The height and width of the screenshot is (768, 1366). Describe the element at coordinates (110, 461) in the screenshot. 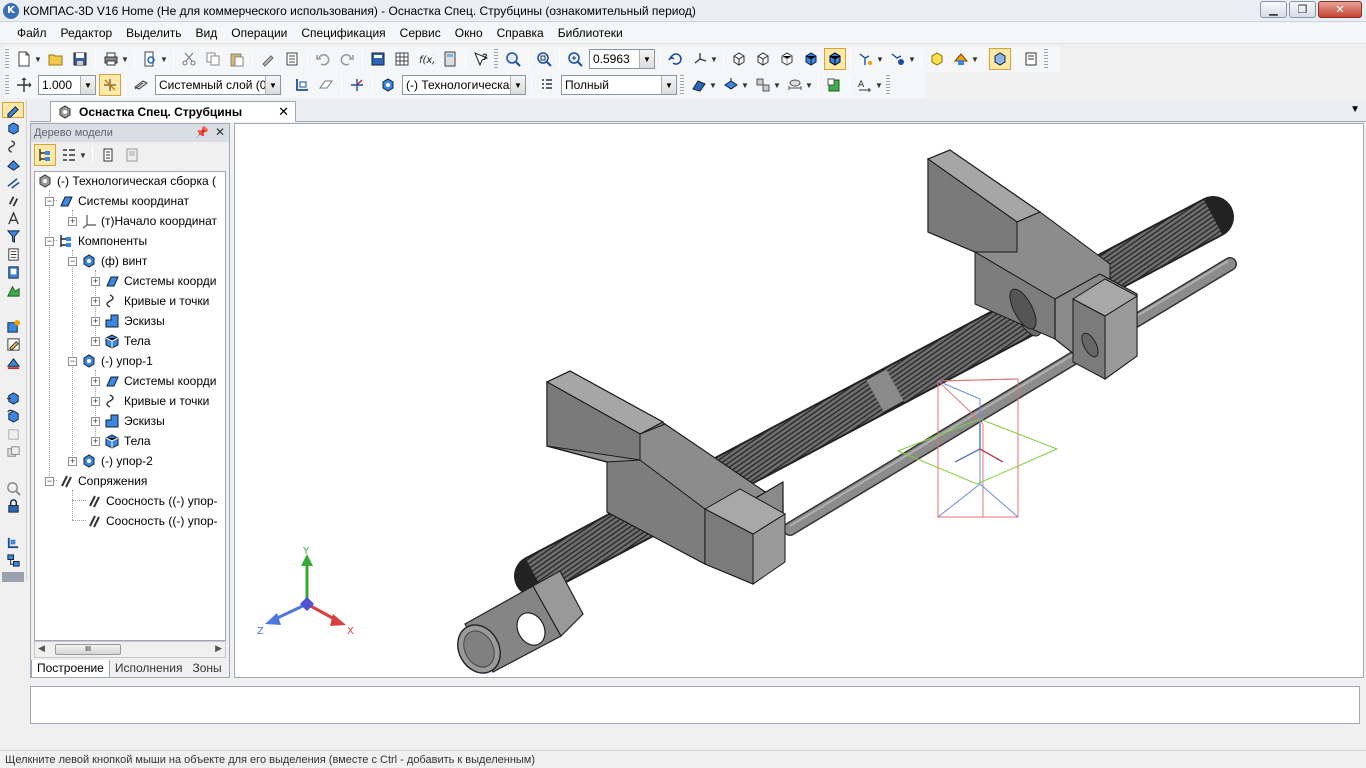

I see `tree-node-upor2: + (-) упор-2` at that location.